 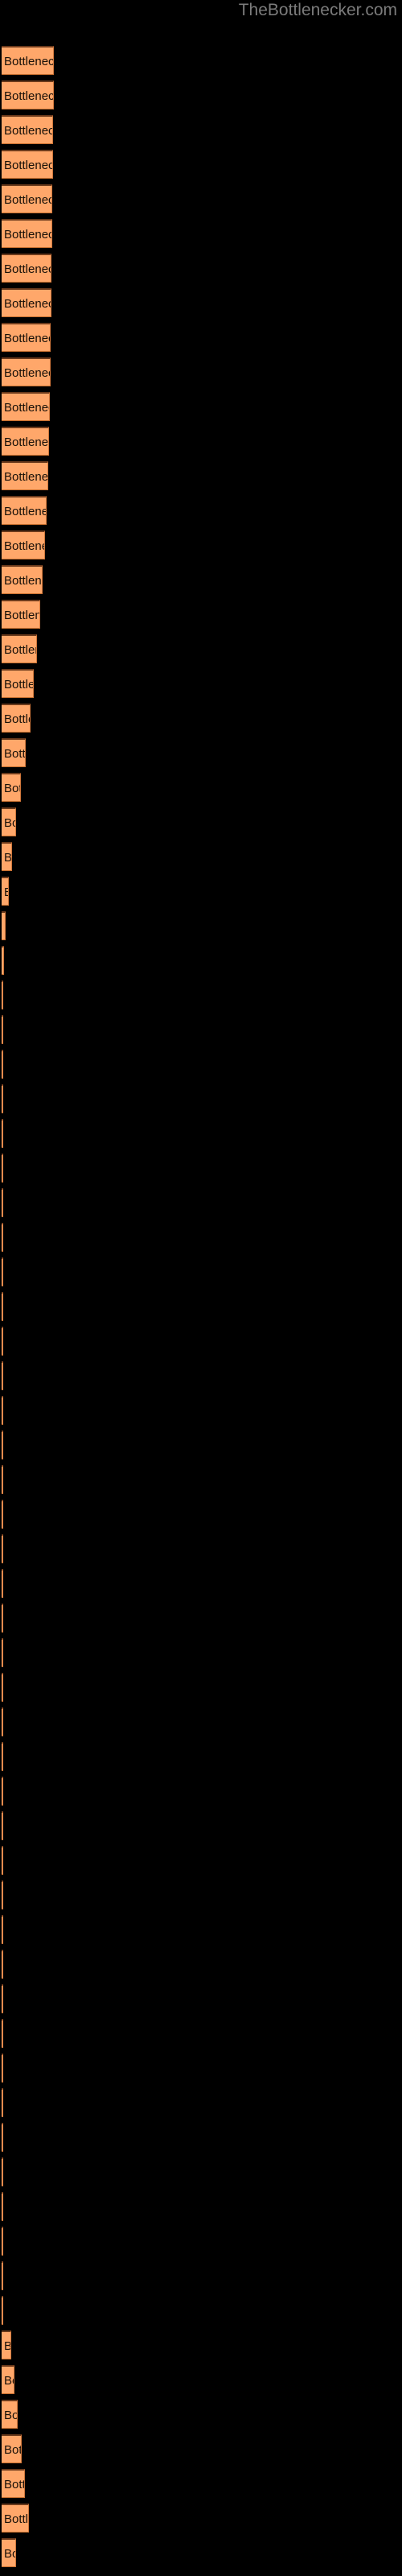 I want to click on bar-5: Bottleneck result, so click(x=27, y=198).